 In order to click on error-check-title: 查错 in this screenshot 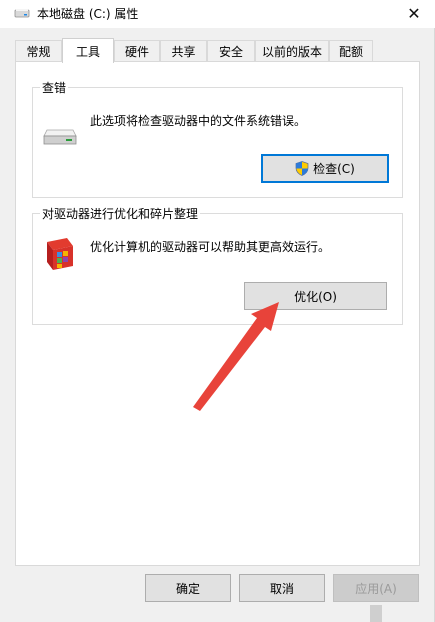, I will do `click(54, 87)`.